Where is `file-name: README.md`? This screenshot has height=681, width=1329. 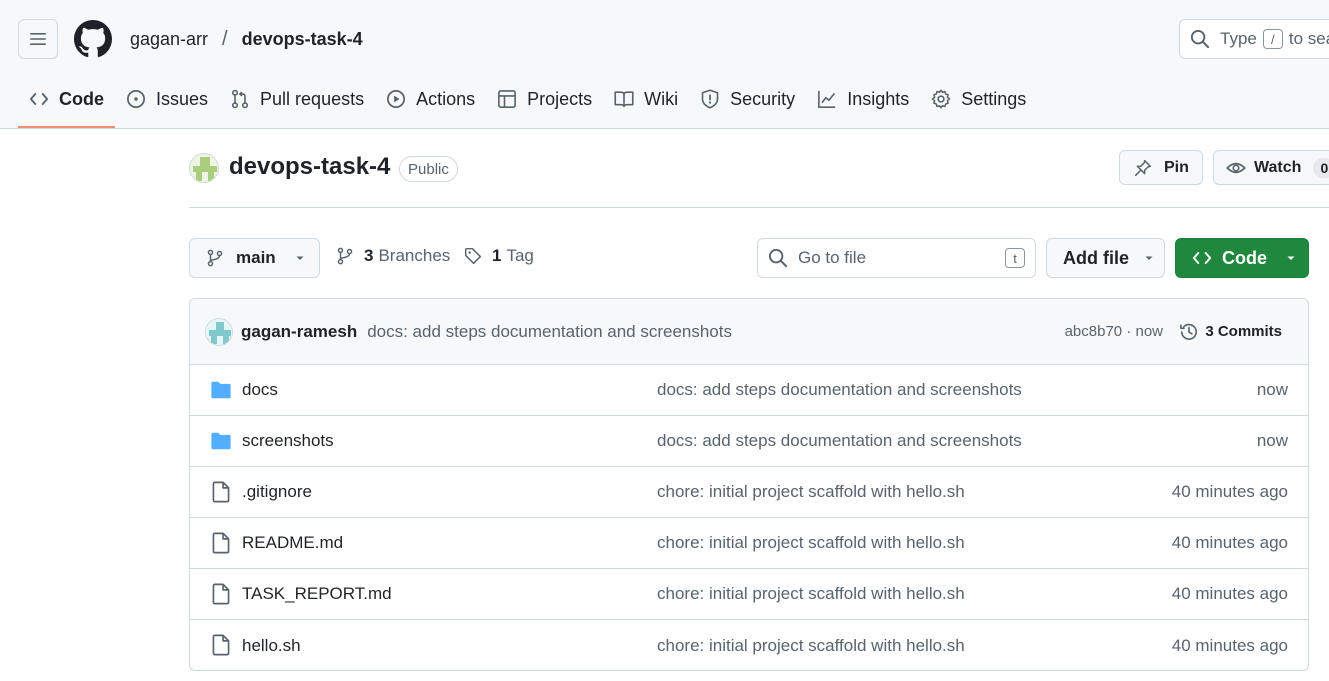 file-name: README.md is located at coordinates (292, 543).